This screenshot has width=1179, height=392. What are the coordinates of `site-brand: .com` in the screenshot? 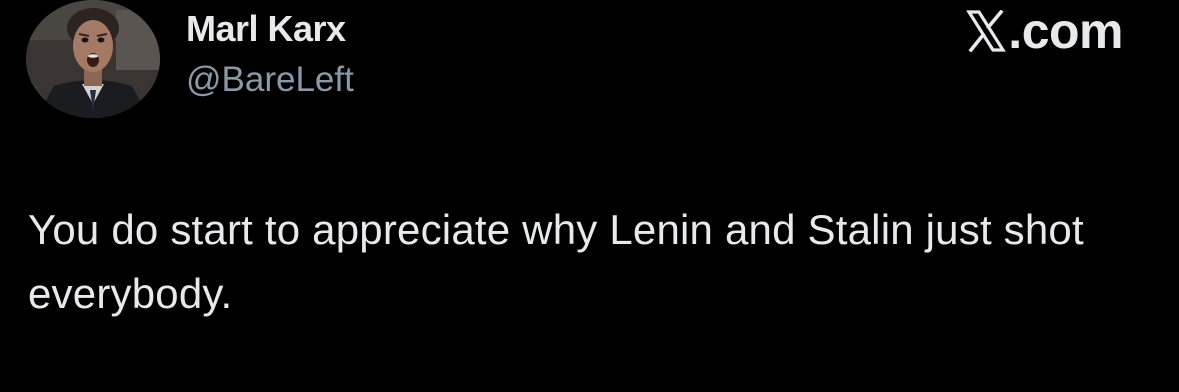 It's located at (1044, 31).